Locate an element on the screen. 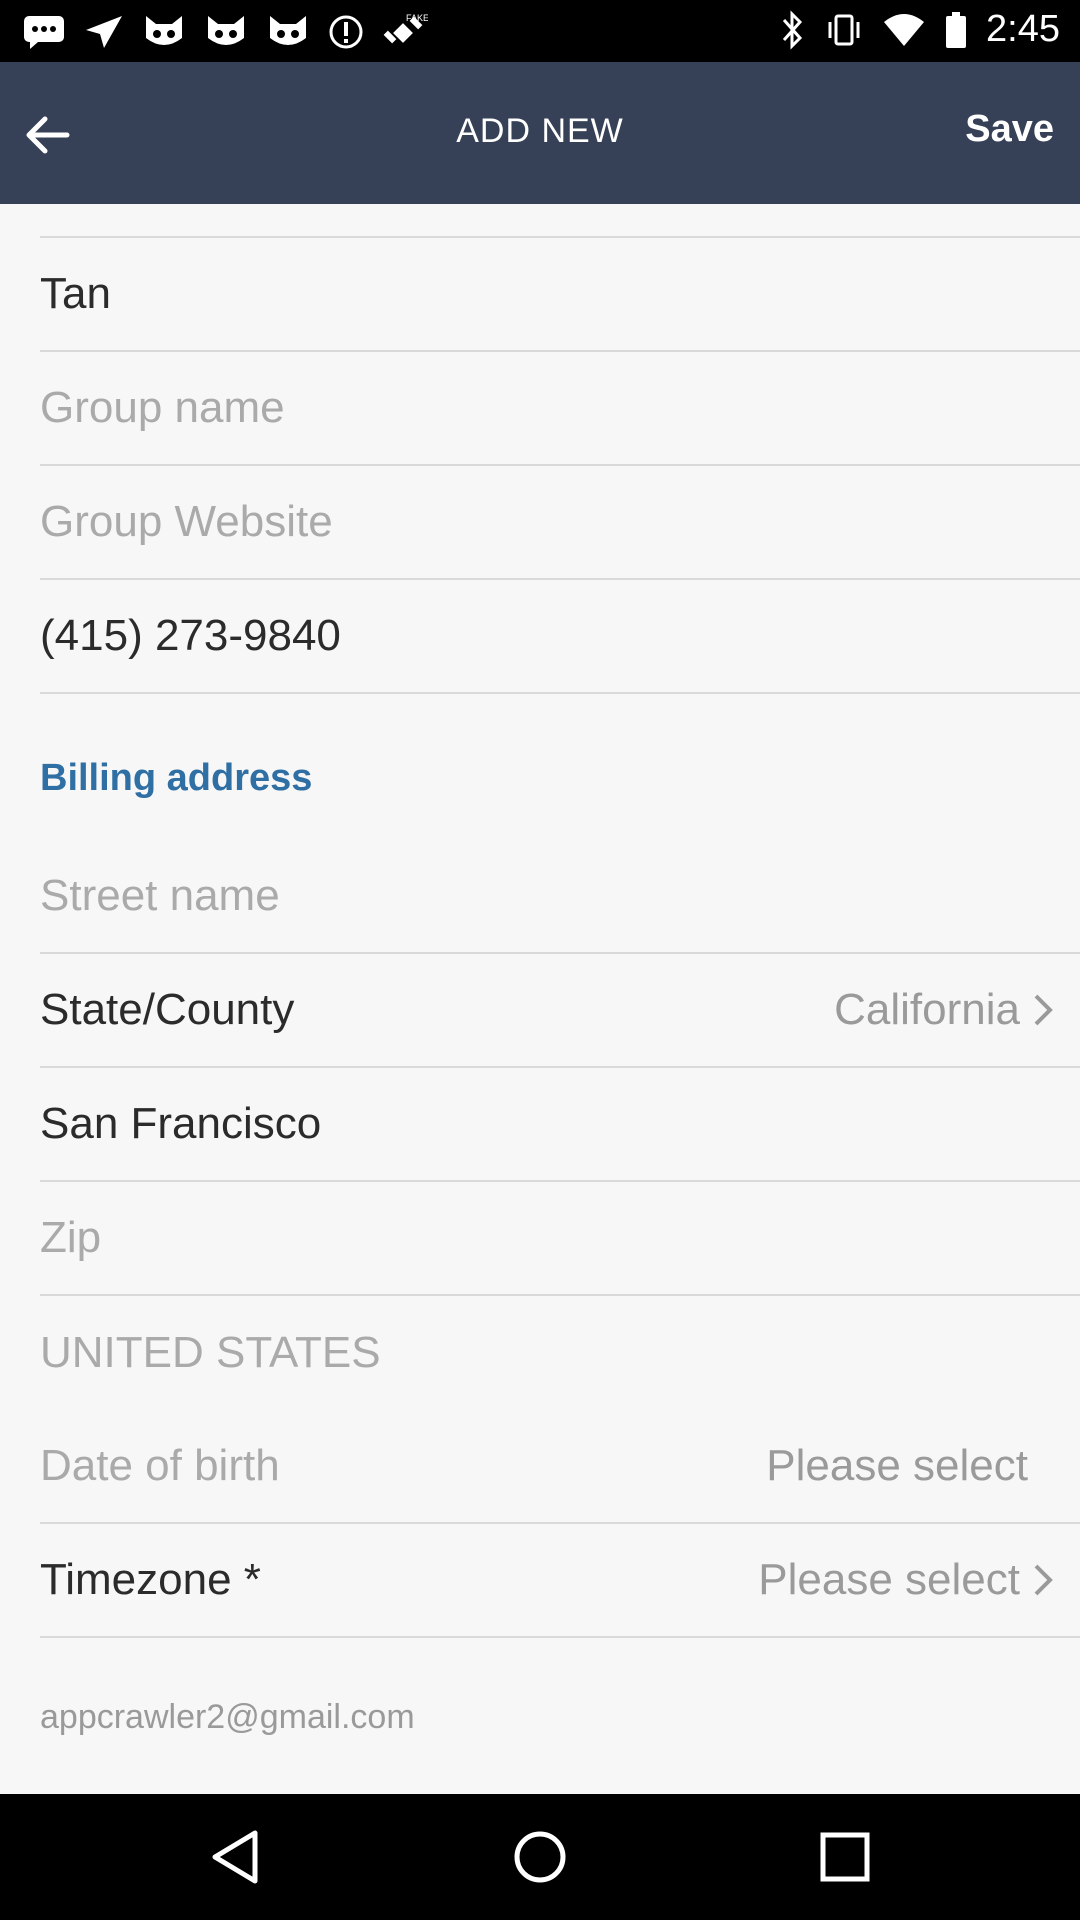  notification-icons: FAKE is located at coordinates (225, 32).